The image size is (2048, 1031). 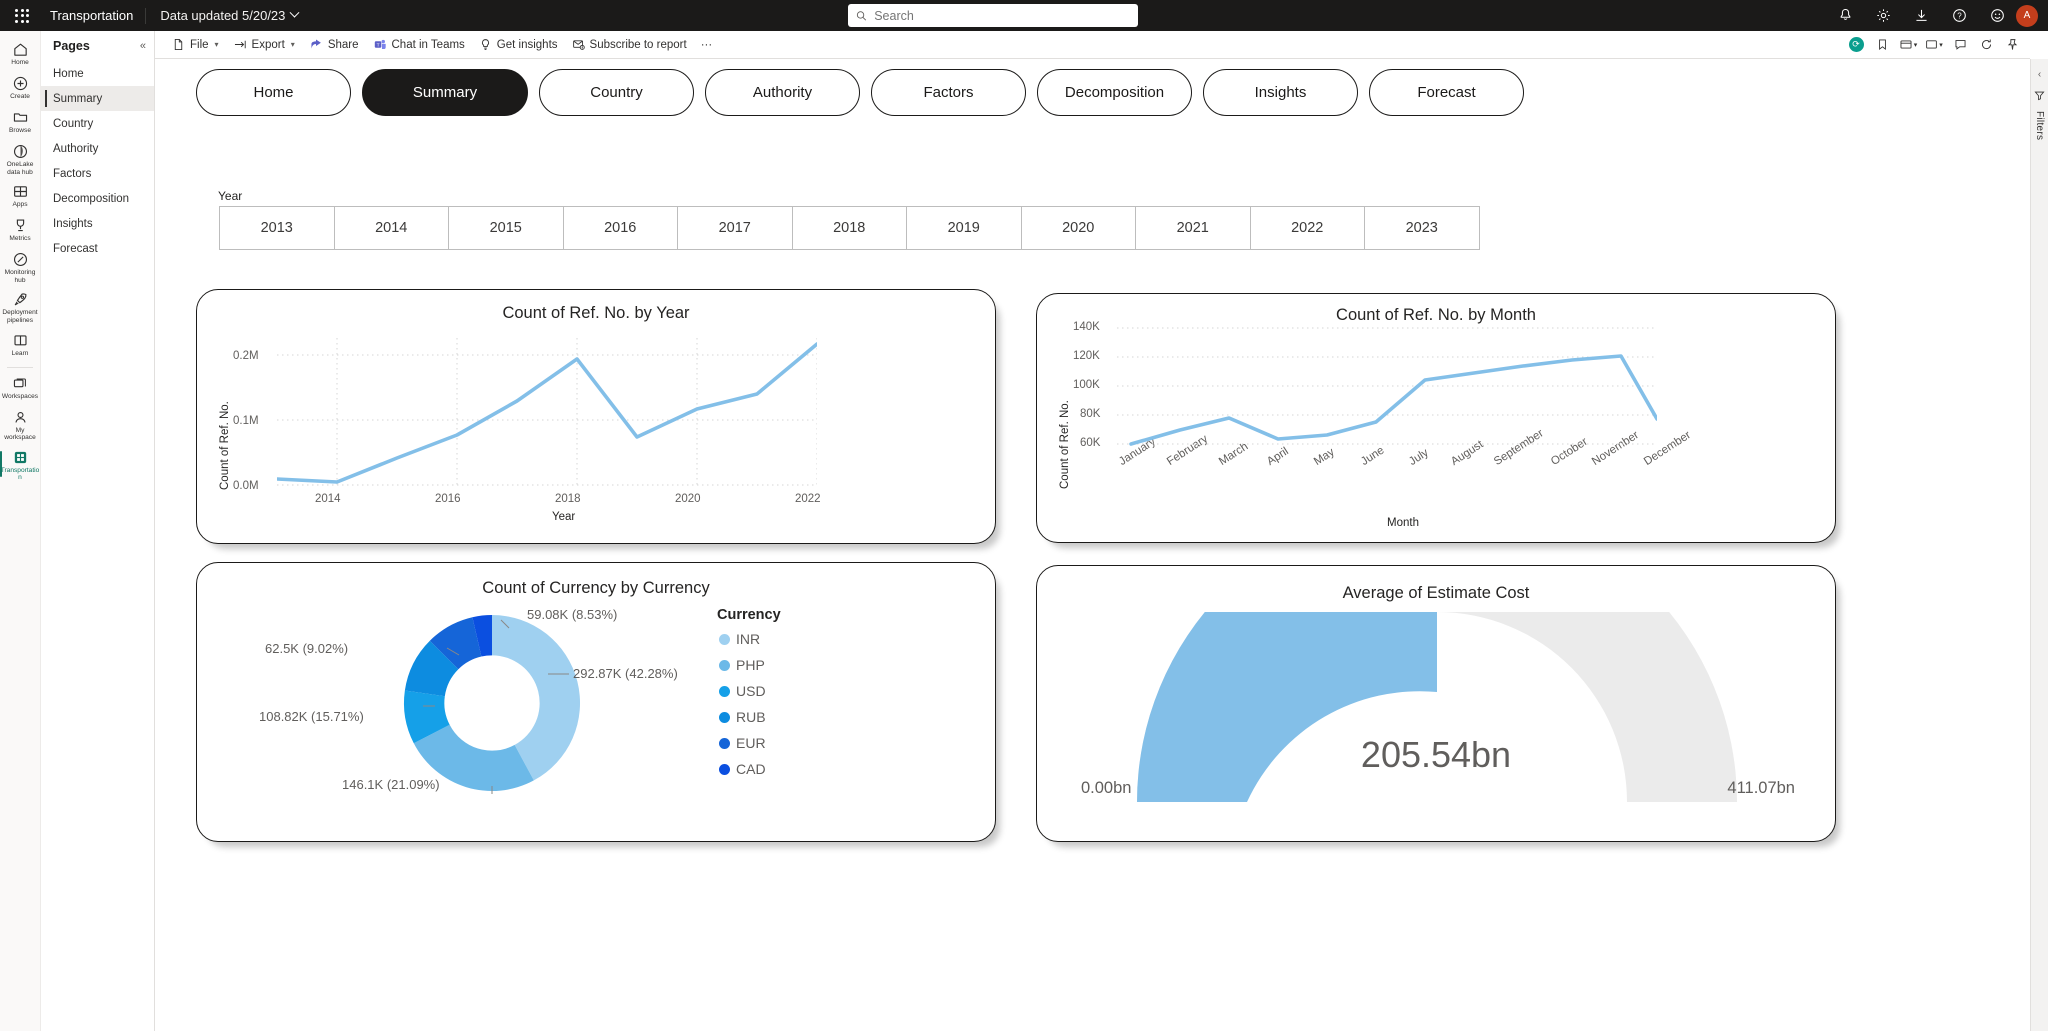 What do you see at coordinates (2012, 45) in the screenshot?
I see `pin-icon` at bounding box center [2012, 45].